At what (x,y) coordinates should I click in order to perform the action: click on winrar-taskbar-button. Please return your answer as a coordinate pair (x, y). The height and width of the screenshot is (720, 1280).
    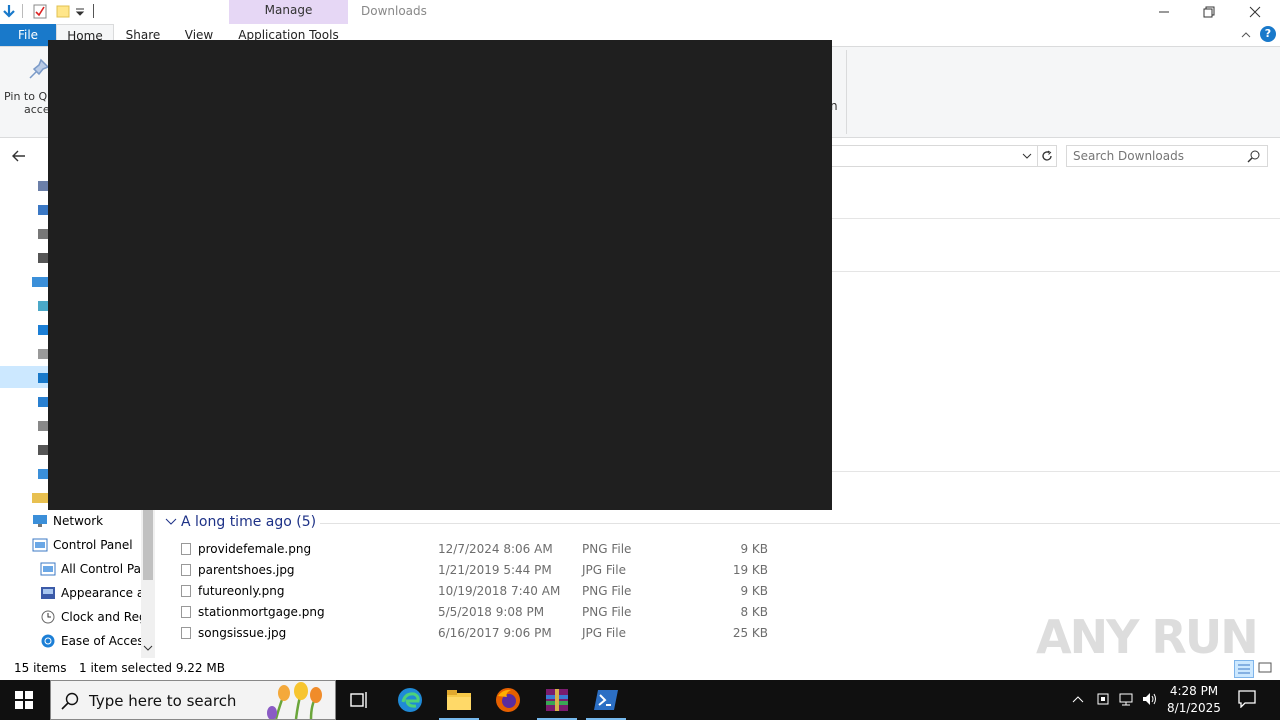
    Looking at the image, I should click on (557, 700).